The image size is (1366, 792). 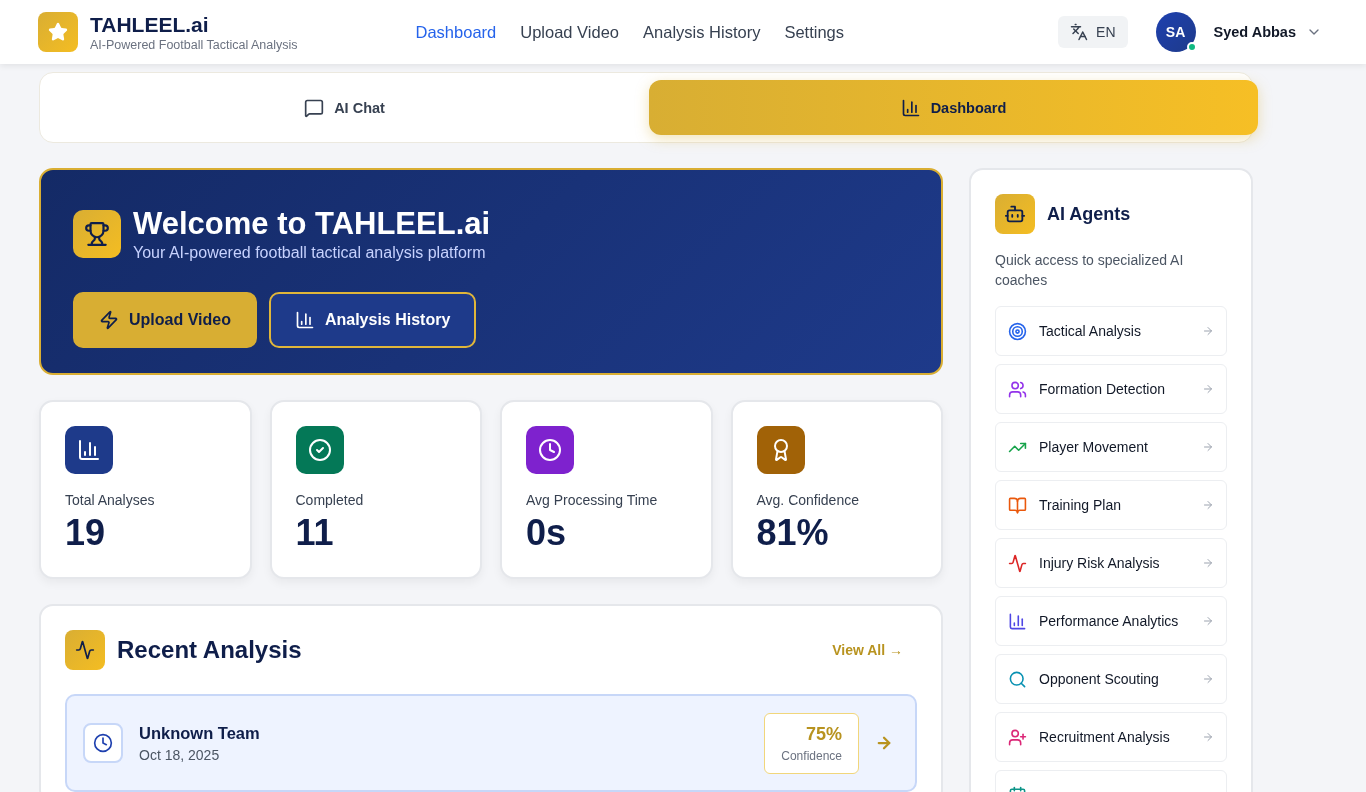 I want to click on user-plus-icon, so click(x=1017, y=737).